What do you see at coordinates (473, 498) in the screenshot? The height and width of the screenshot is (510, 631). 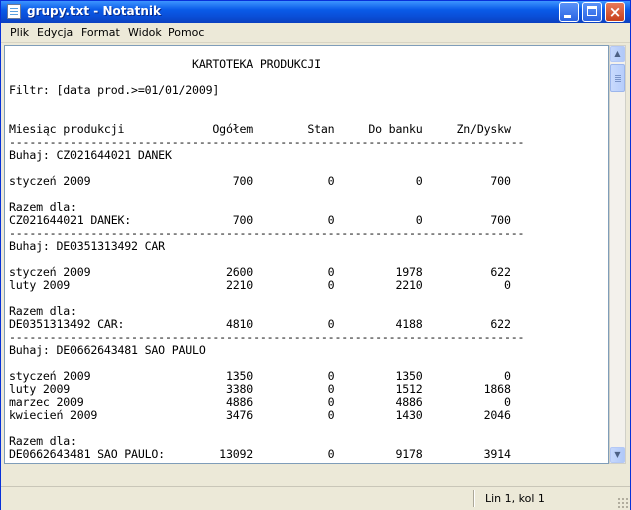 I see `status-divider` at bounding box center [473, 498].